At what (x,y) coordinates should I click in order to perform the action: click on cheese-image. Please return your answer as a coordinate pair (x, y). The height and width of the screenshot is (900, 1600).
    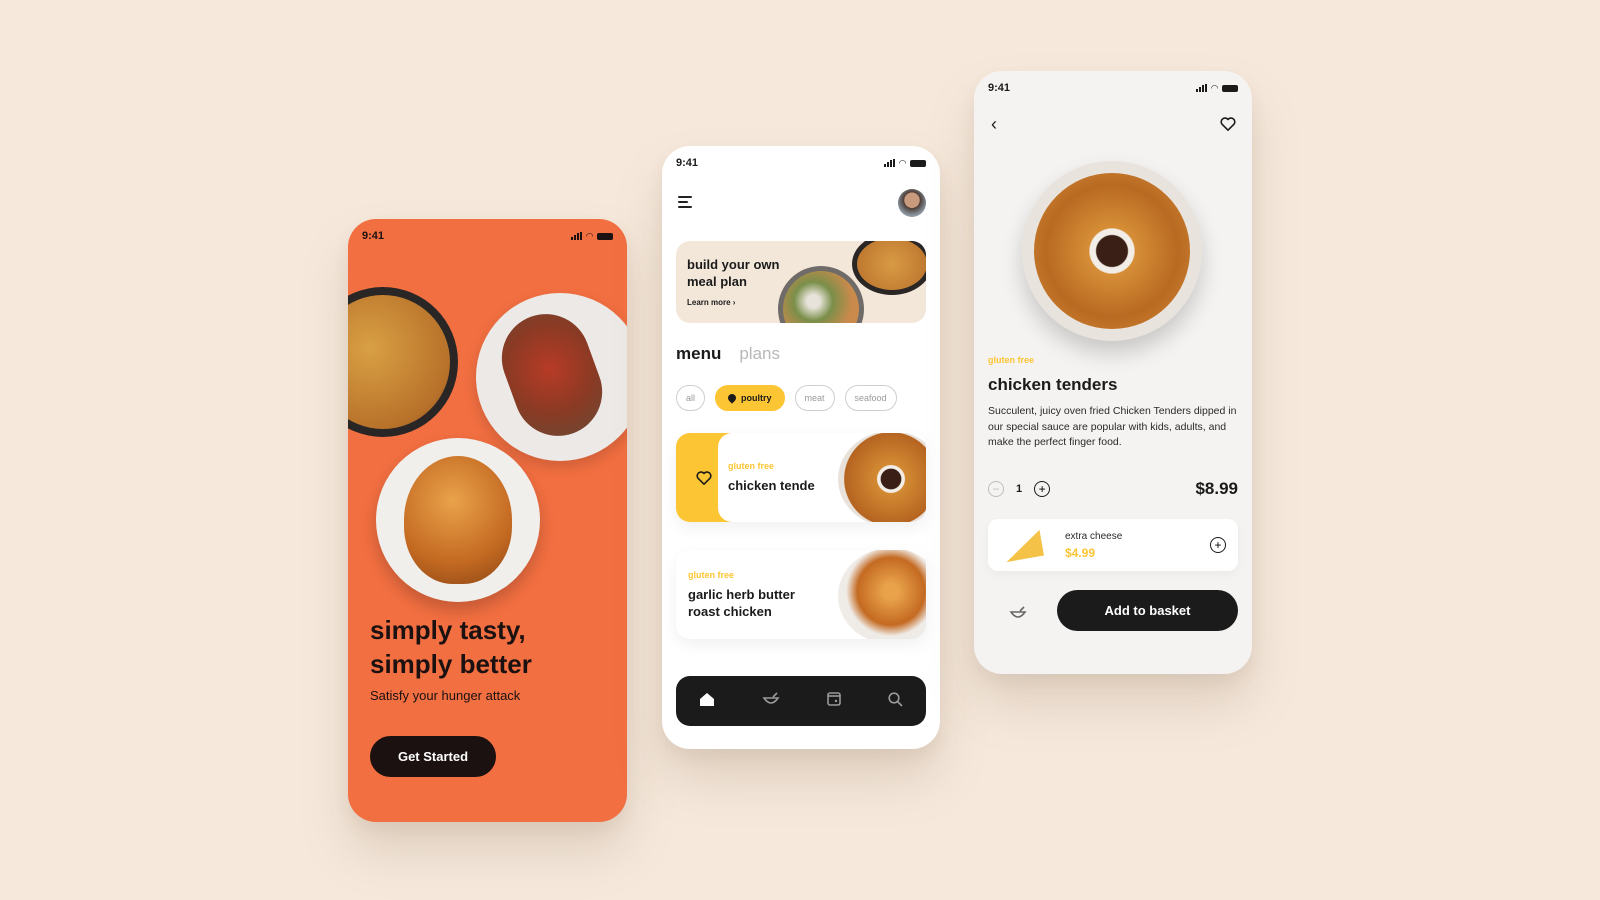
    Looking at the image, I should click on (1023, 546).